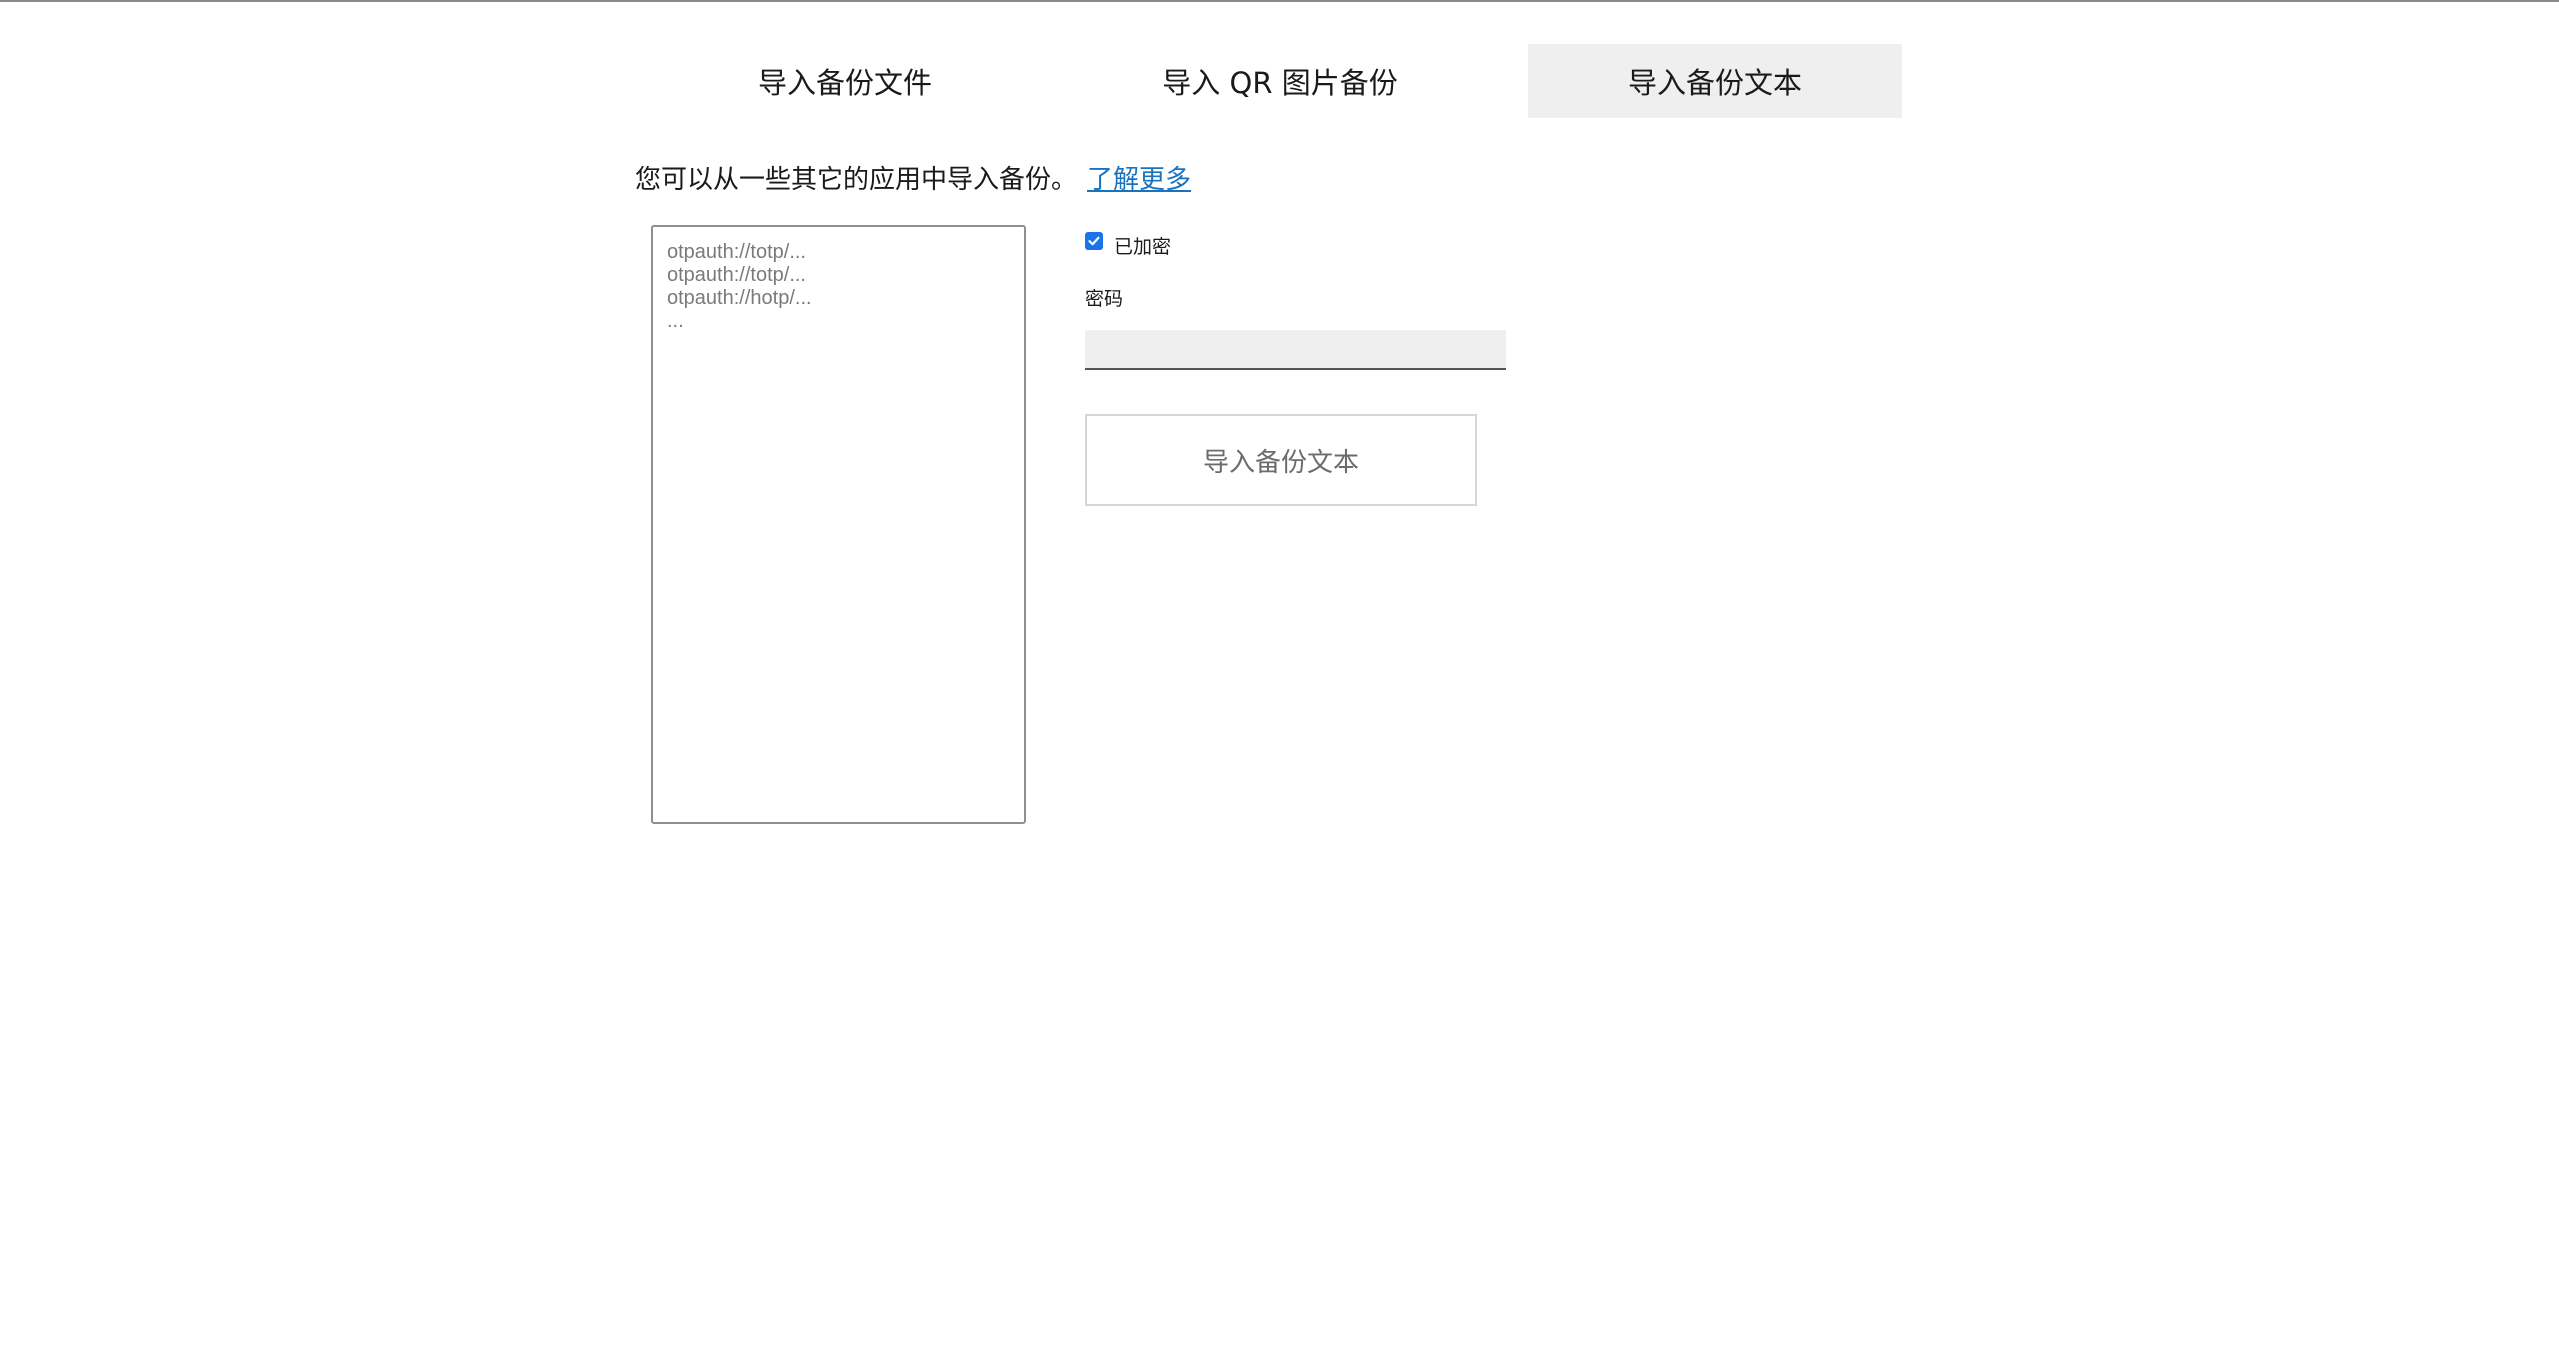  I want to click on encrypted-checkbox, so click(1094, 241).